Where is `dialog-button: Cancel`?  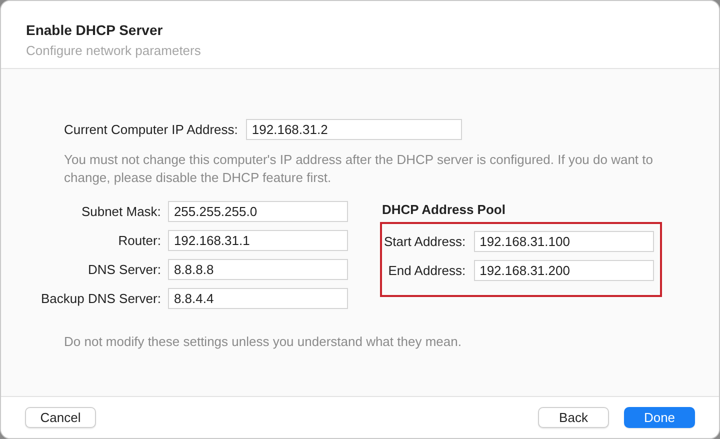
dialog-button: Cancel is located at coordinates (60, 417).